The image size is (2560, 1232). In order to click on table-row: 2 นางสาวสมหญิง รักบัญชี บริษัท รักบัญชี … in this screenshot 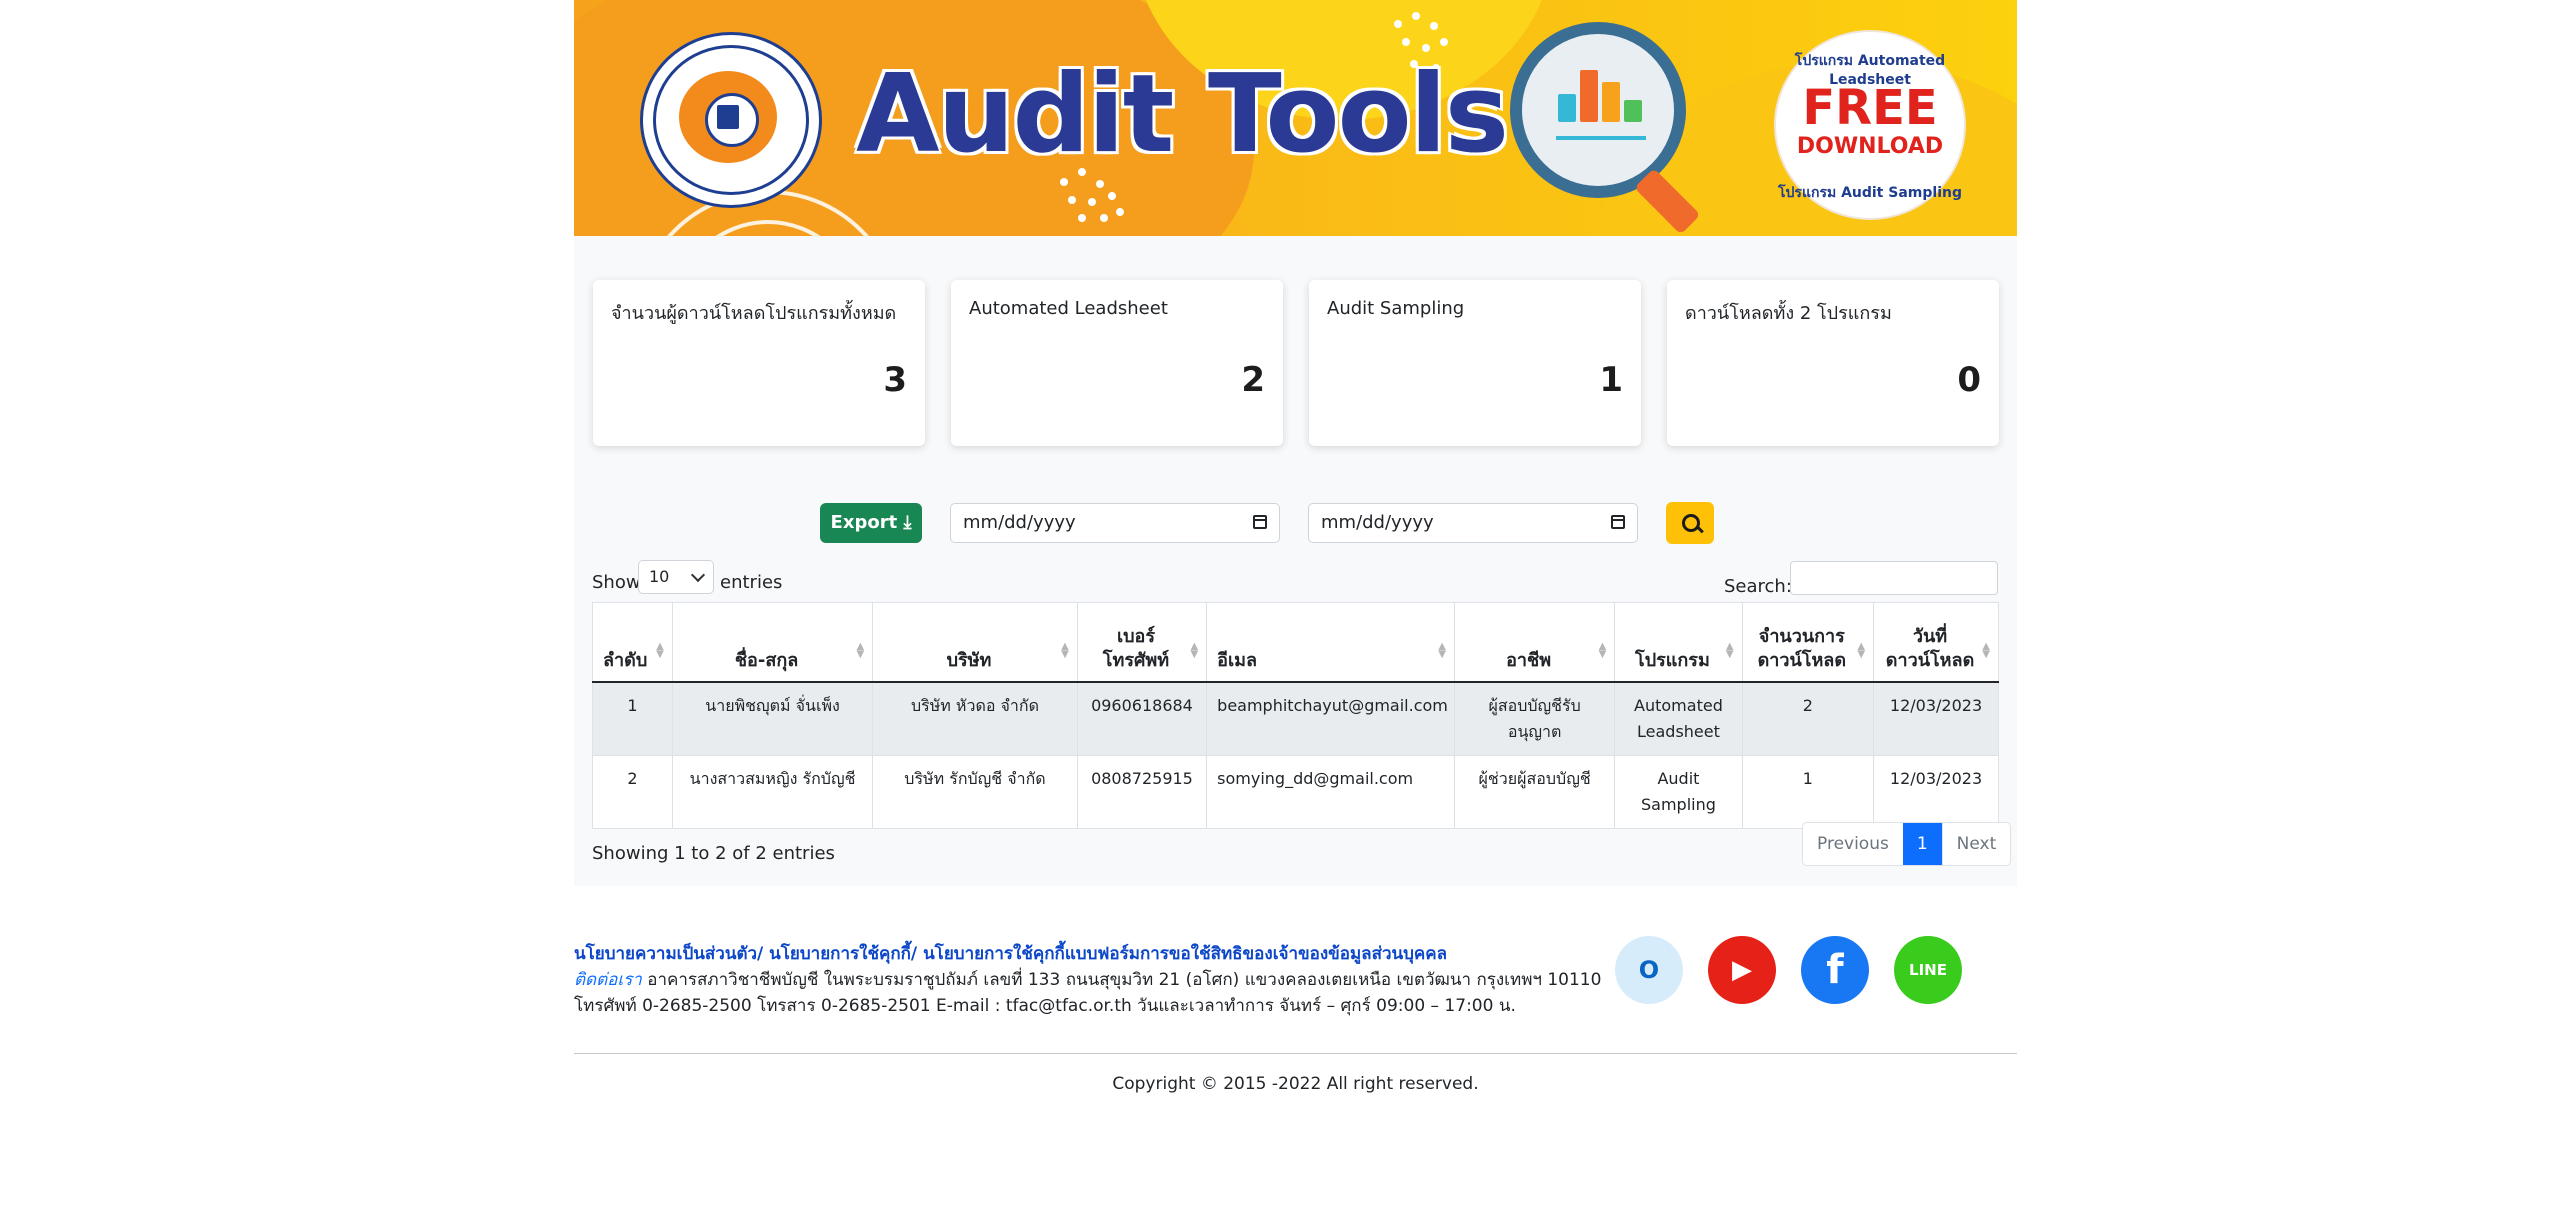, I will do `click(1295, 792)`.